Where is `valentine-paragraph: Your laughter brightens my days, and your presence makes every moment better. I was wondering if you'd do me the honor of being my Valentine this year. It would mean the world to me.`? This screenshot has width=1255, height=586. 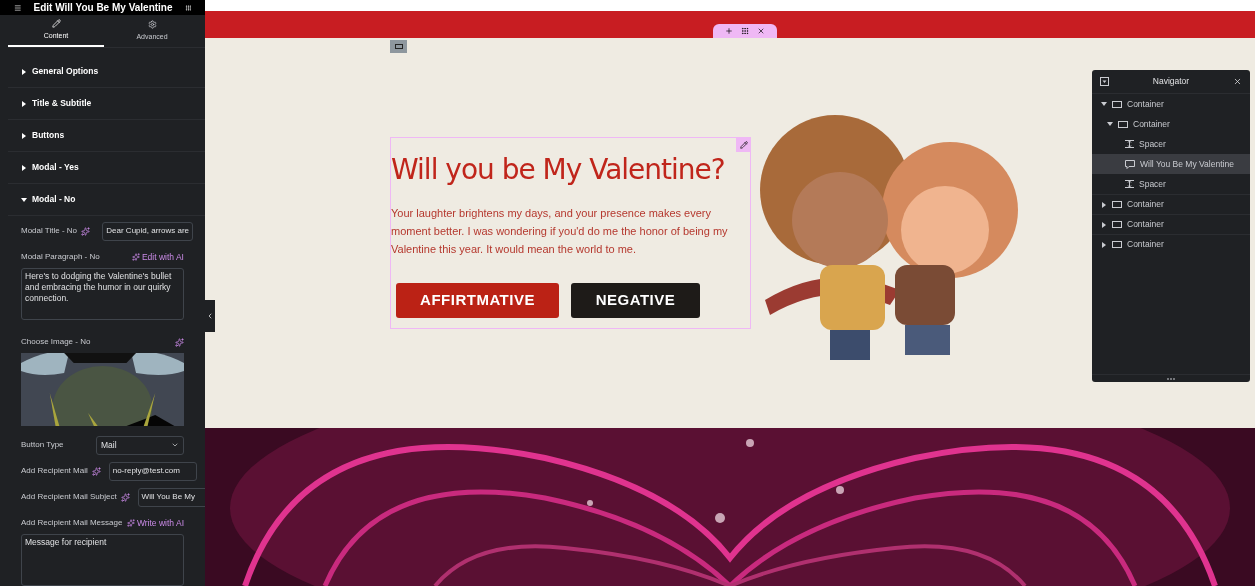
valentine-paragraph: Your laughter brightens my days, and your presence makes every moment better. I was wondering if you'd do me the honor of being my Valentine this year. It would mean the world to me. is located at coordinates (560, 231).